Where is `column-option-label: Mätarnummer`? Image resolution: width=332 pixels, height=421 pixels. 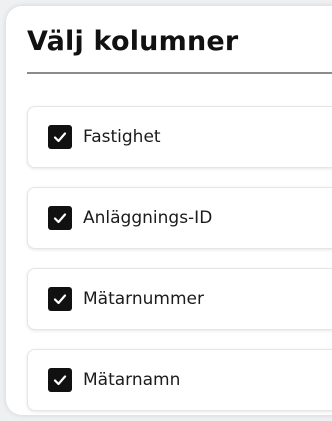 column-option-label: Mätarnummer is located at coordinates (143, 299).